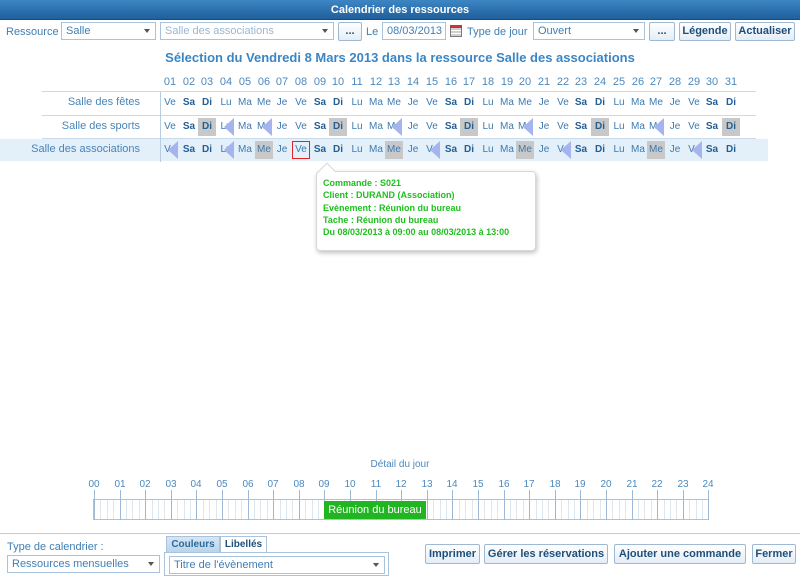 The height and width of the screenshot is (579, 800). What do you see at coordinates (414, 31) in the screenshot?
I see `date-input: 08/03/2013` at bounding box center [414, 31].